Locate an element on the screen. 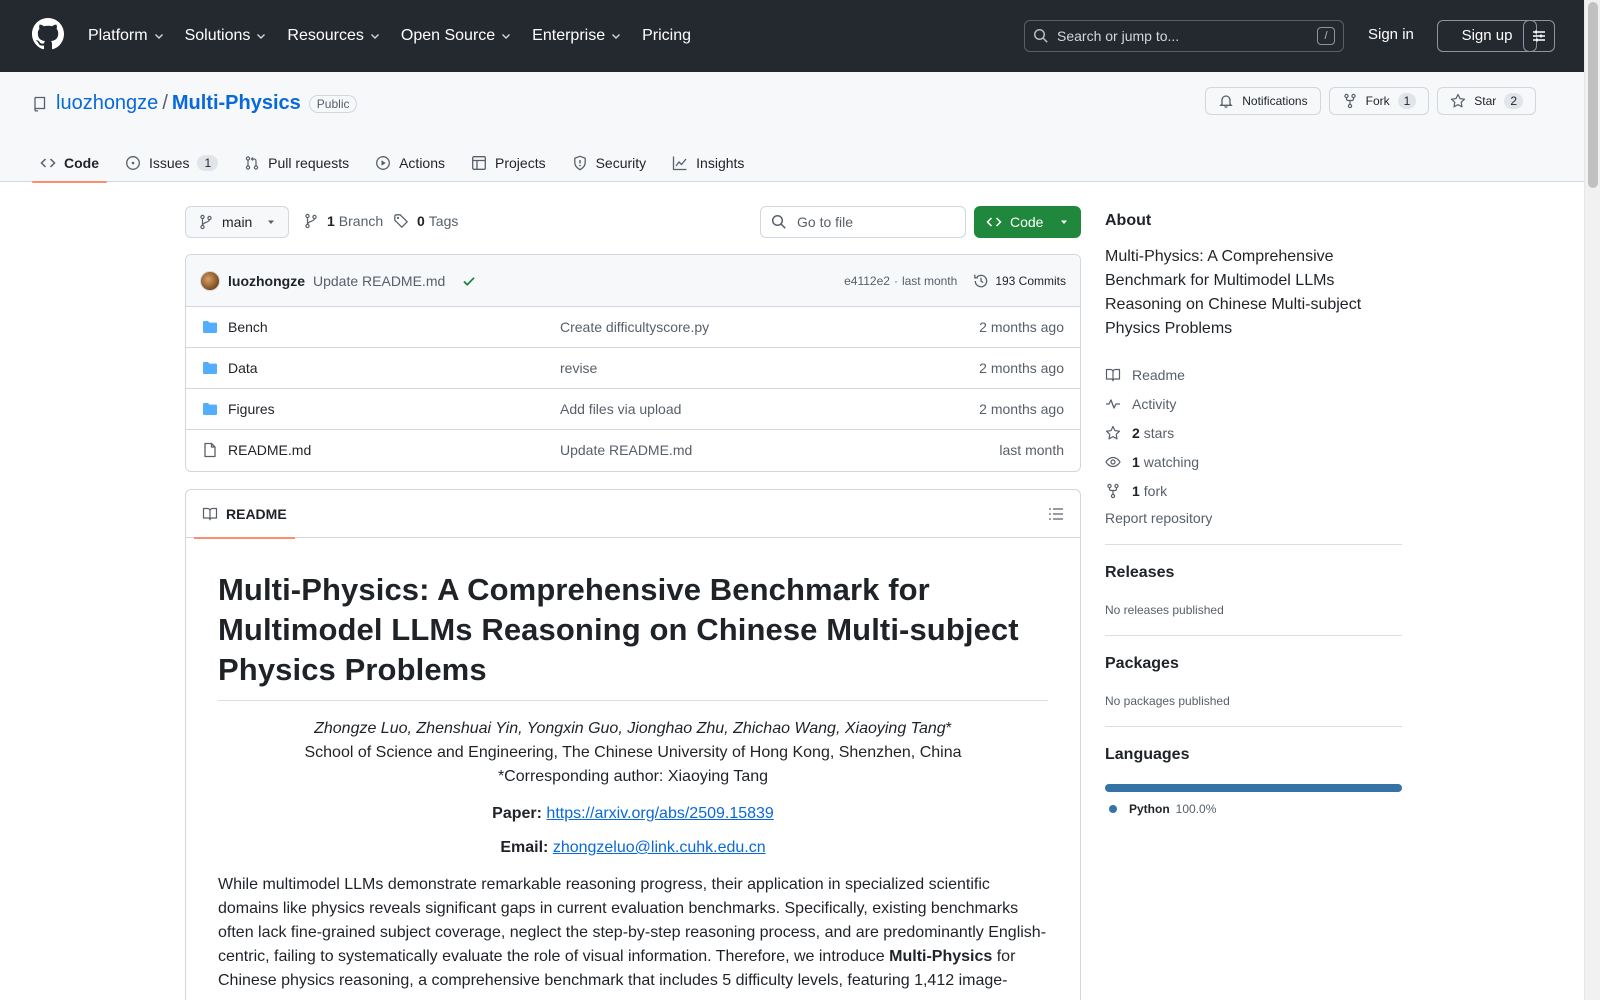  repo-icon is located at coordinates (40, 104).